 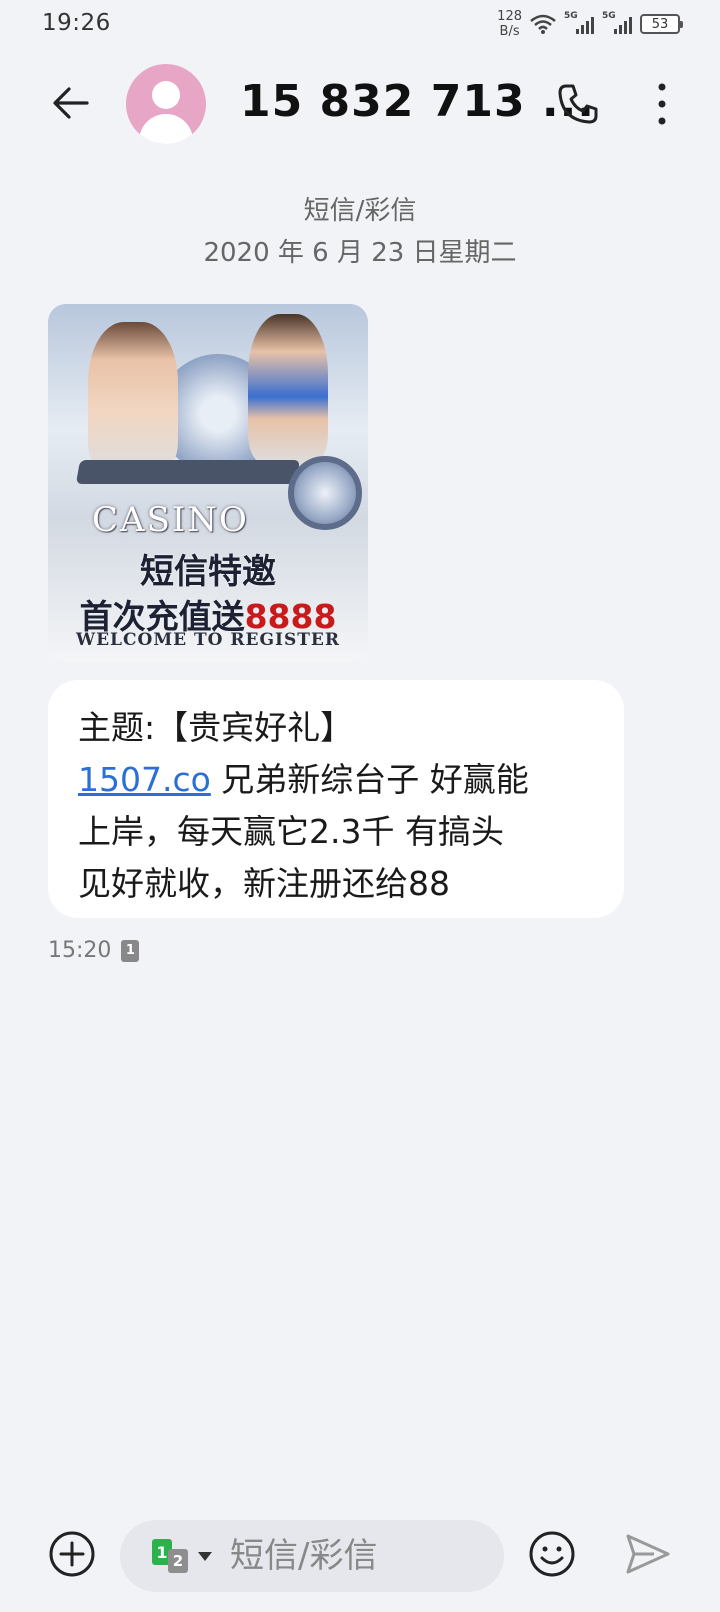 What do you see at coordinates (360, 253) in the screenshot?
I see `conversation-date: 2020 年 6 月 23 日星期二` at bounding box center [360, 253].